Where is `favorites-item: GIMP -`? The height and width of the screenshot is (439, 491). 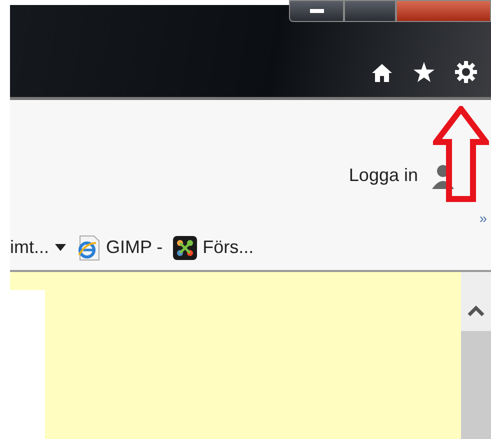
favorites-item: GIMP - is located at coordinates (119, 247).